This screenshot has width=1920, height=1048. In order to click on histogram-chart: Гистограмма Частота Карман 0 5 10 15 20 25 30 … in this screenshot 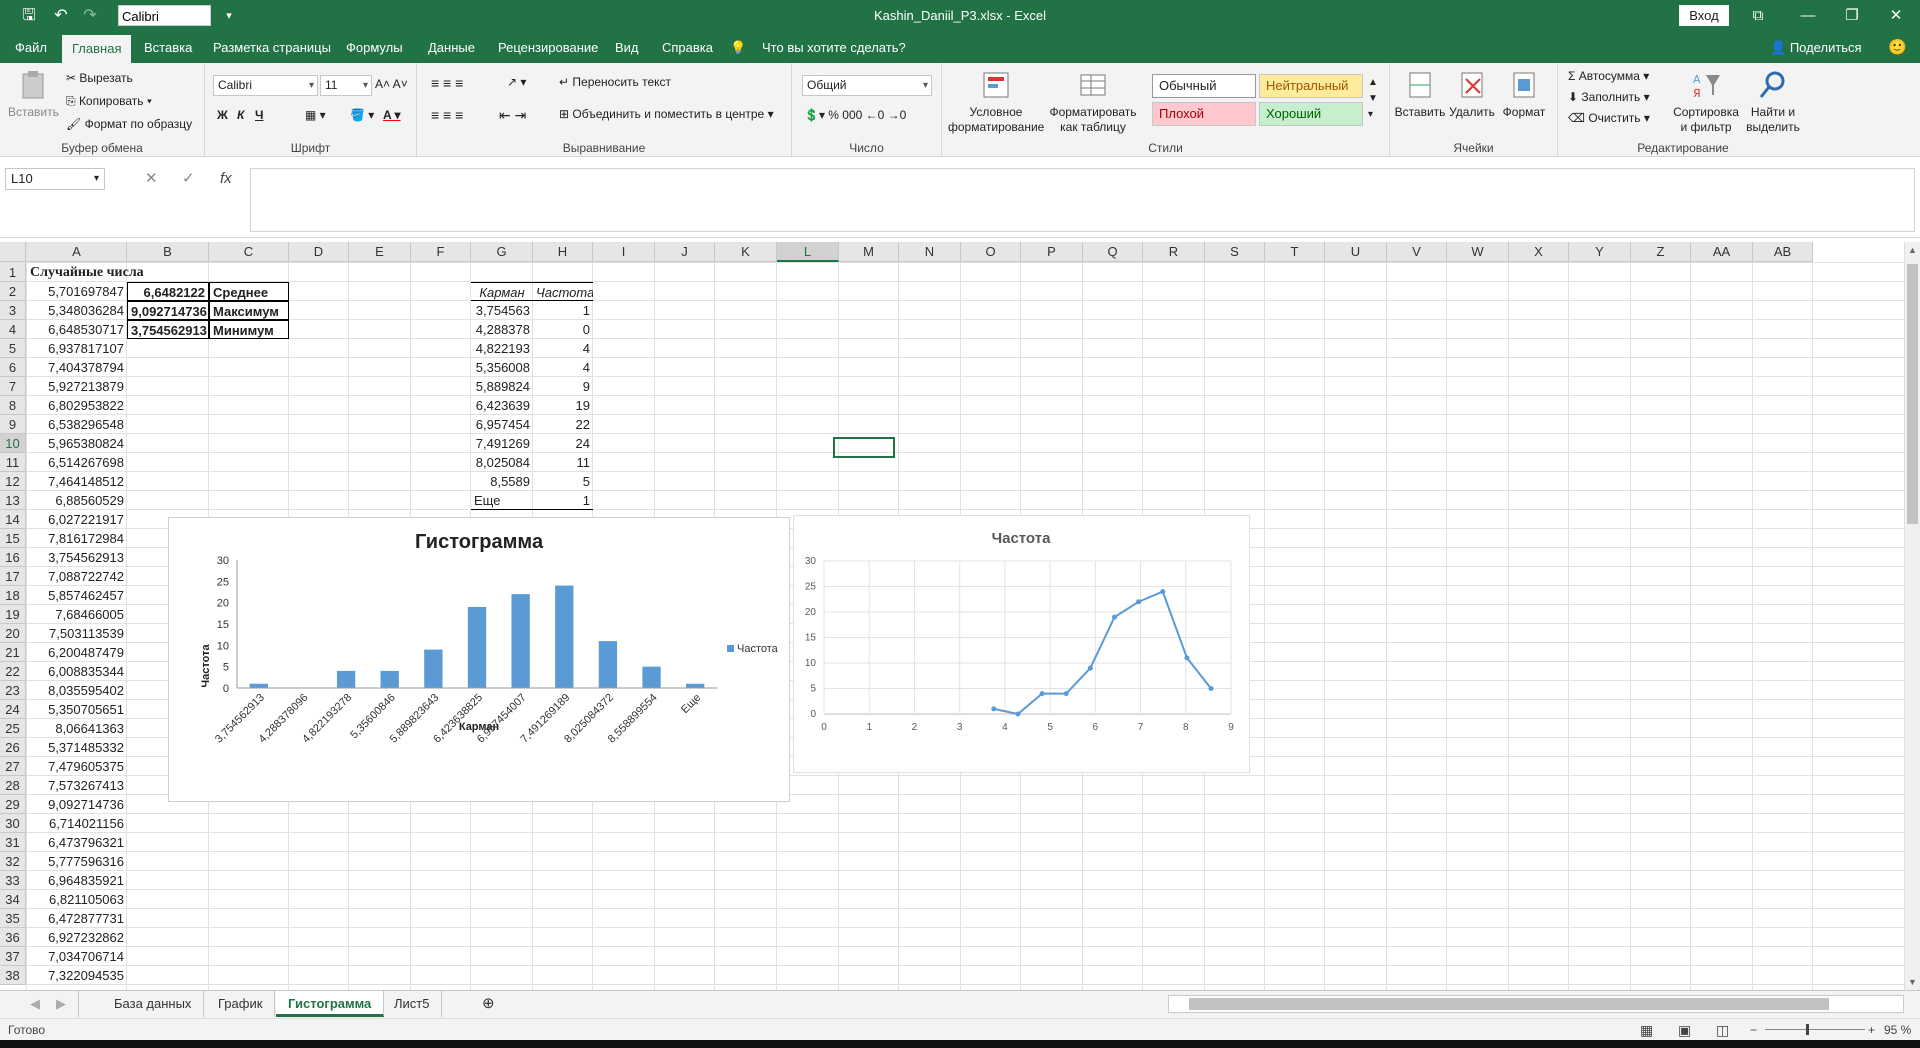, I will do `click(479, 659)`.